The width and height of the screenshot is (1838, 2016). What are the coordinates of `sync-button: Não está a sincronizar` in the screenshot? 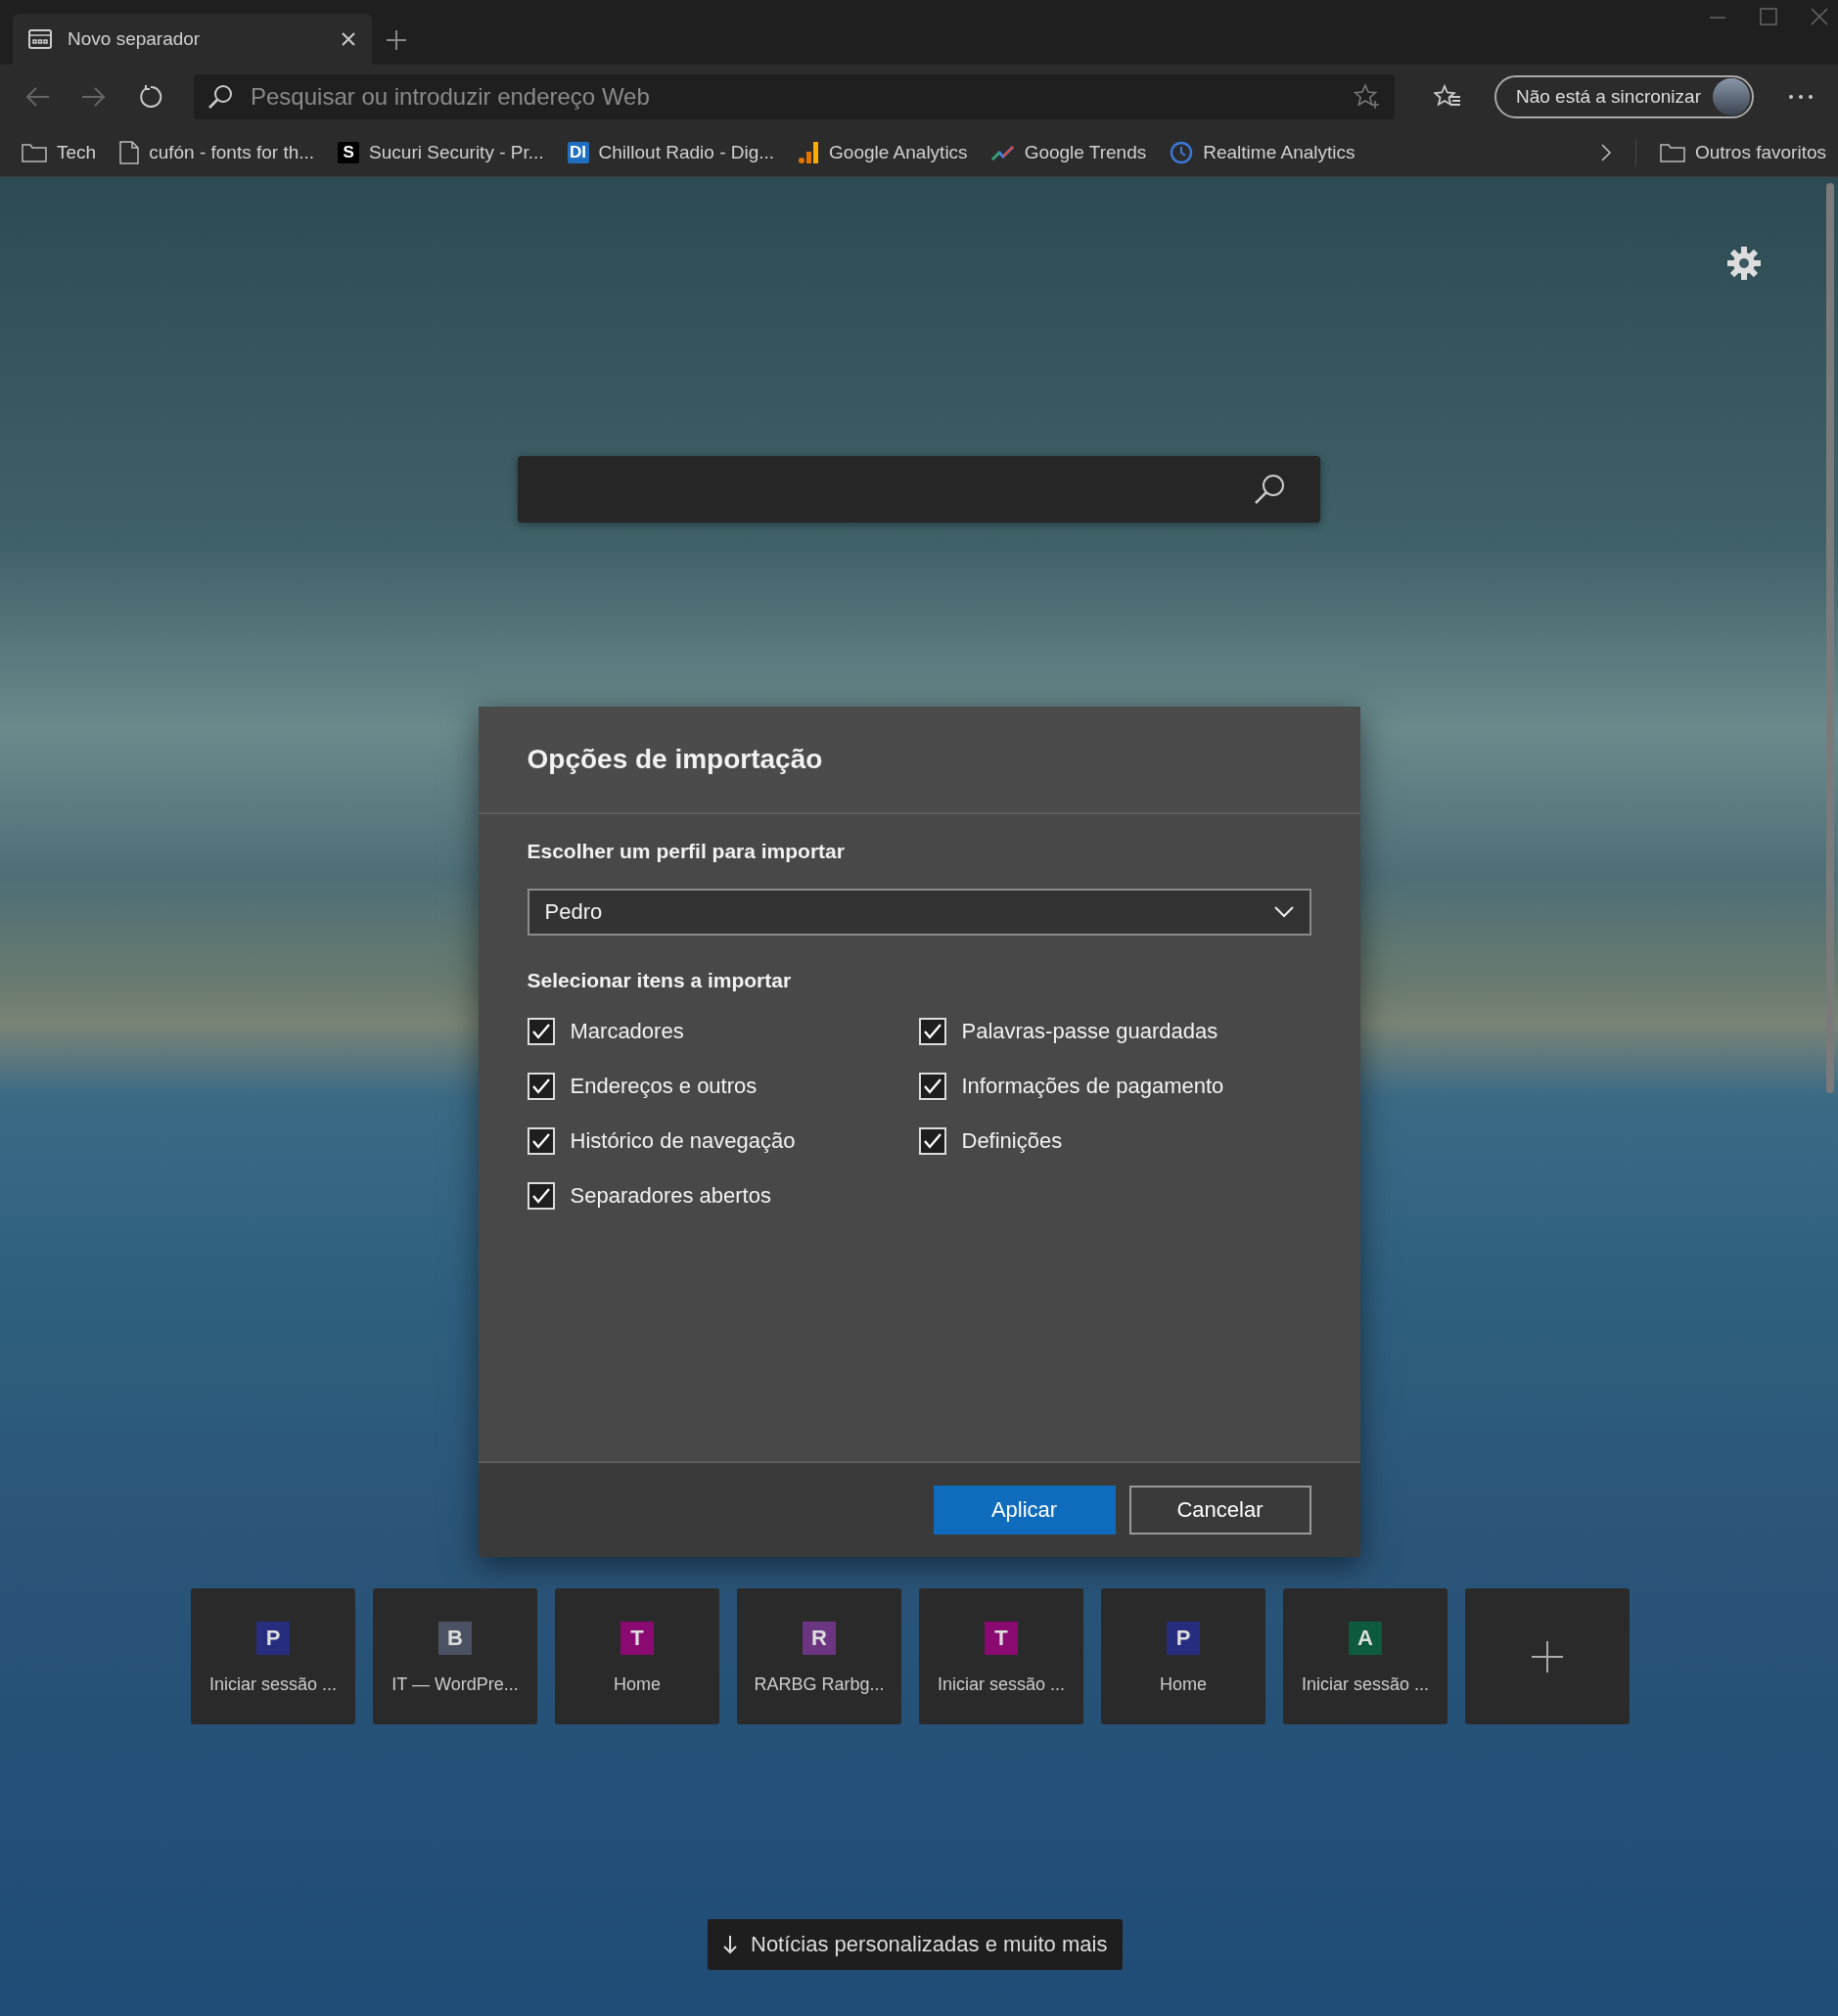 It's located at (1623, 96).